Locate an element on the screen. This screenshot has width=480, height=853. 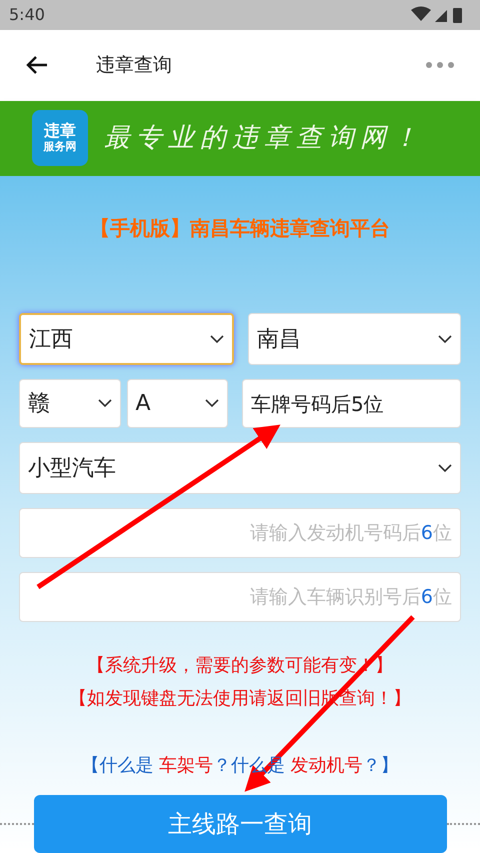
slogan: 最专业的违章查询网！ is located at coordinates (264, 138).